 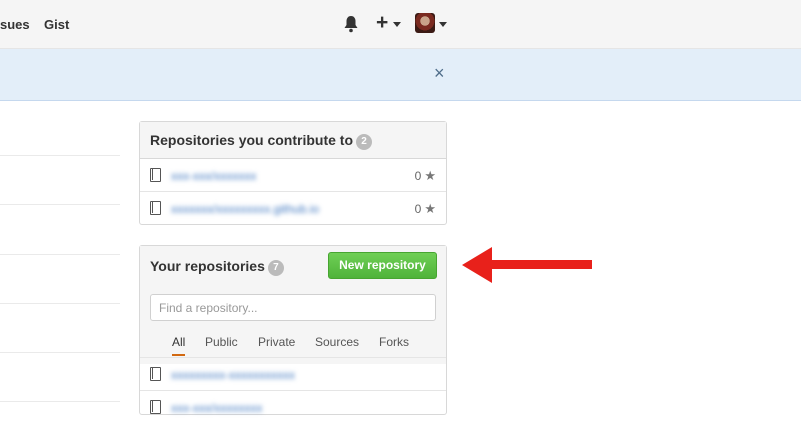 I want to click on list-item: xxxxxxxxx-xxxxxxxxxxx, so click(x=293, y=374).